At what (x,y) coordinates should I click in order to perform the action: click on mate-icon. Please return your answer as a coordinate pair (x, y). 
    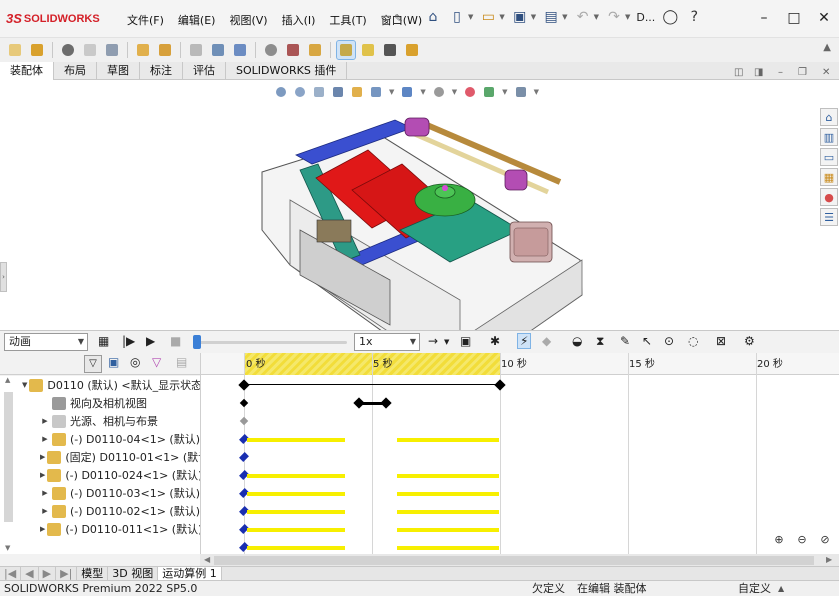
    Looking at the image, I should click on (68, 50).